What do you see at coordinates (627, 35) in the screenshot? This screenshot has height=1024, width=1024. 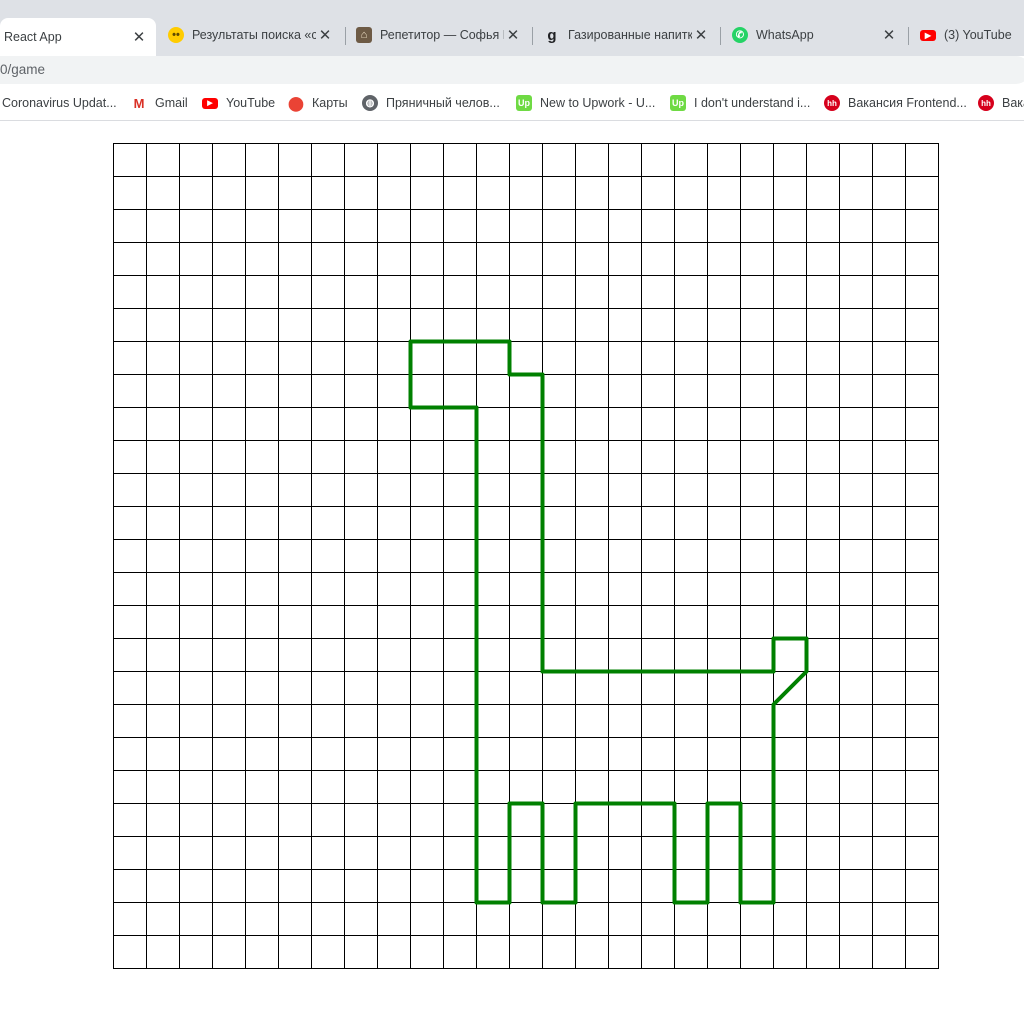 I see `tab-drinks: g Газированные напитк ✕` at bounding box center [627, 35].